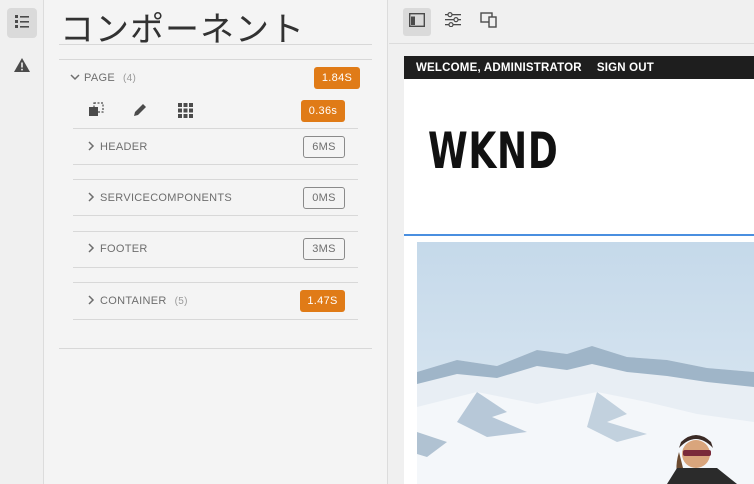 This screenshot has width=754, height=484. I want to click on timing-badge: 1.47S, so click(322, 301).